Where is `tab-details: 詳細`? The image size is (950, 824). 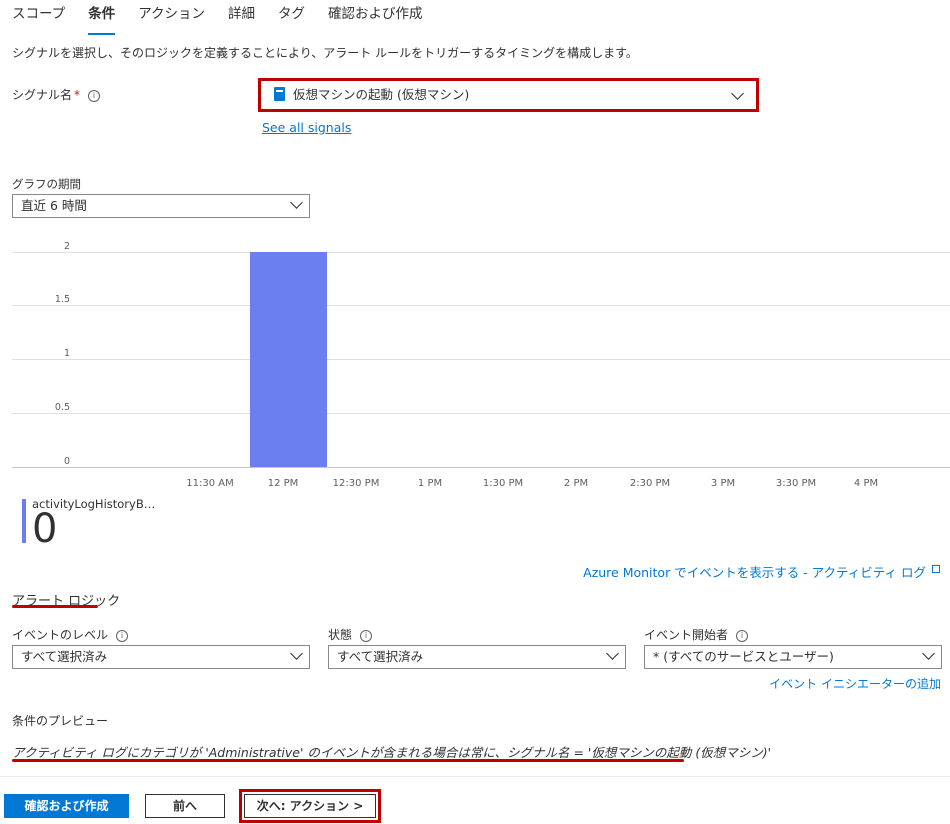 tab-details: 詳細 is located at coordinates (241, 16).